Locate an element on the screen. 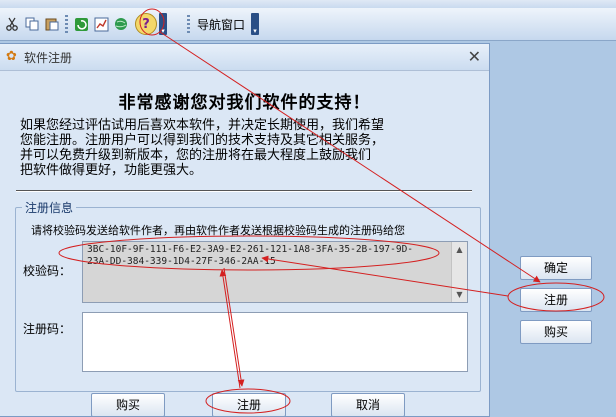  intro-line: 如果您经过评估试用后喜欢本软件，并决定长期使用，我们希望 is located at coordinates (202, 125).